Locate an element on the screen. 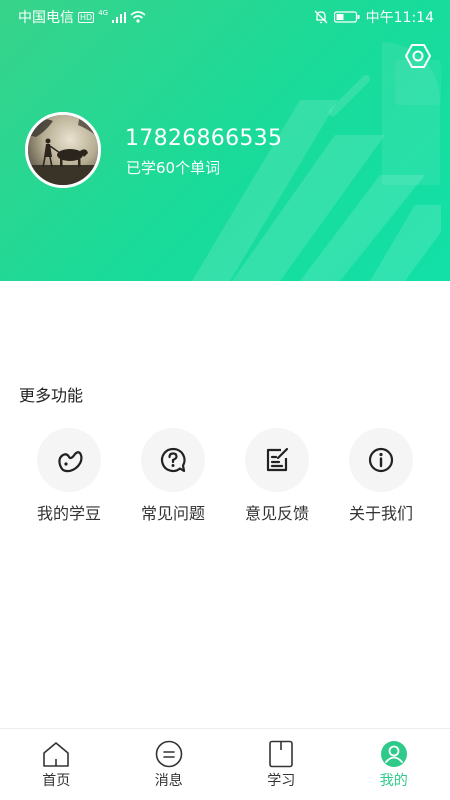 The height and width of the screenshot is (800, 450). nav-messages: 消息 is located at coordinates (169, 764).